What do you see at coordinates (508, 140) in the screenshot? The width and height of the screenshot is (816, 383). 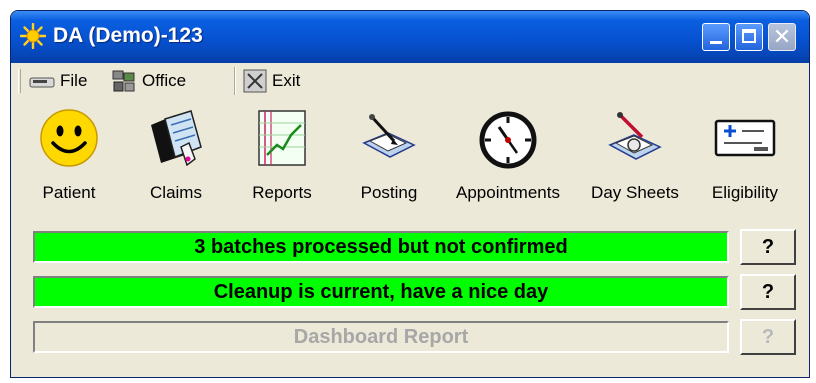 I see `clock-icon` at bounding box center [508, 140].